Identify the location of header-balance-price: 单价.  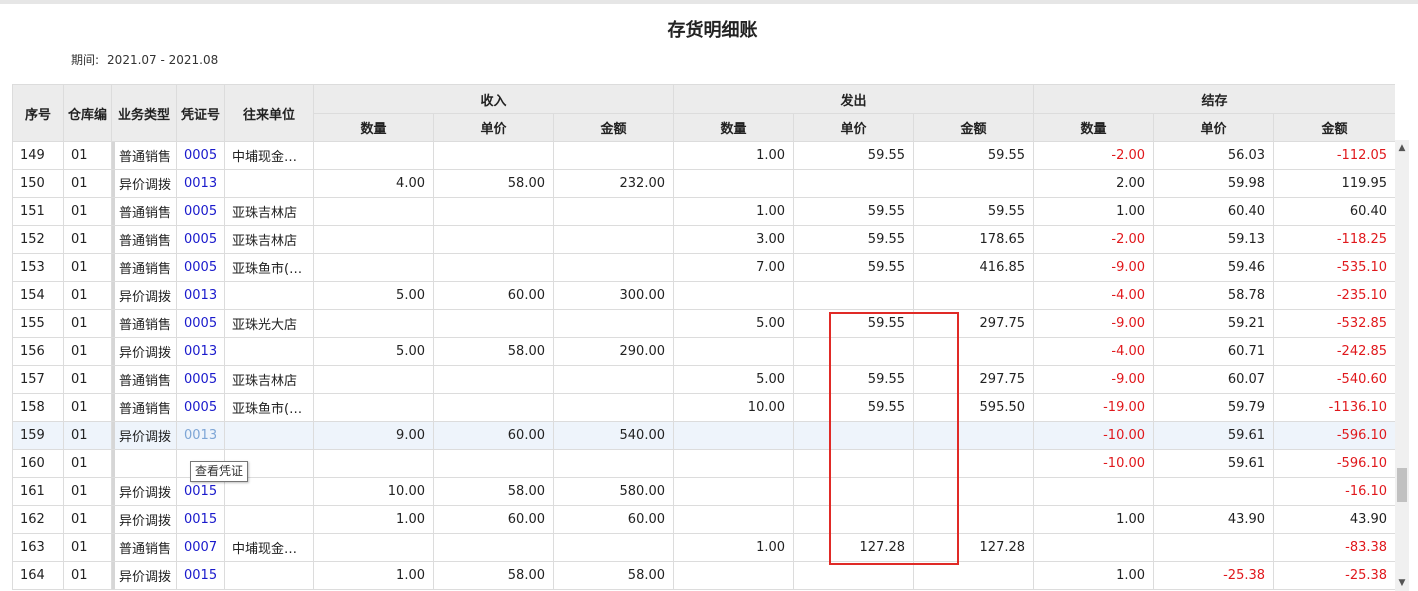
(1214, 127).